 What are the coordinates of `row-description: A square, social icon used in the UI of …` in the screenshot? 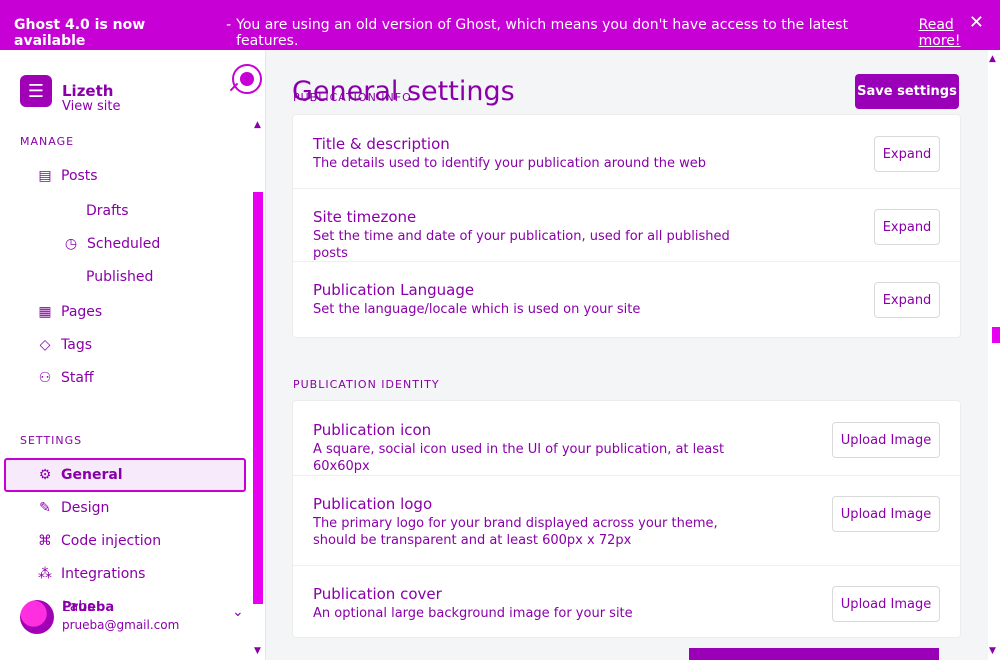 It's located at (519, 458).